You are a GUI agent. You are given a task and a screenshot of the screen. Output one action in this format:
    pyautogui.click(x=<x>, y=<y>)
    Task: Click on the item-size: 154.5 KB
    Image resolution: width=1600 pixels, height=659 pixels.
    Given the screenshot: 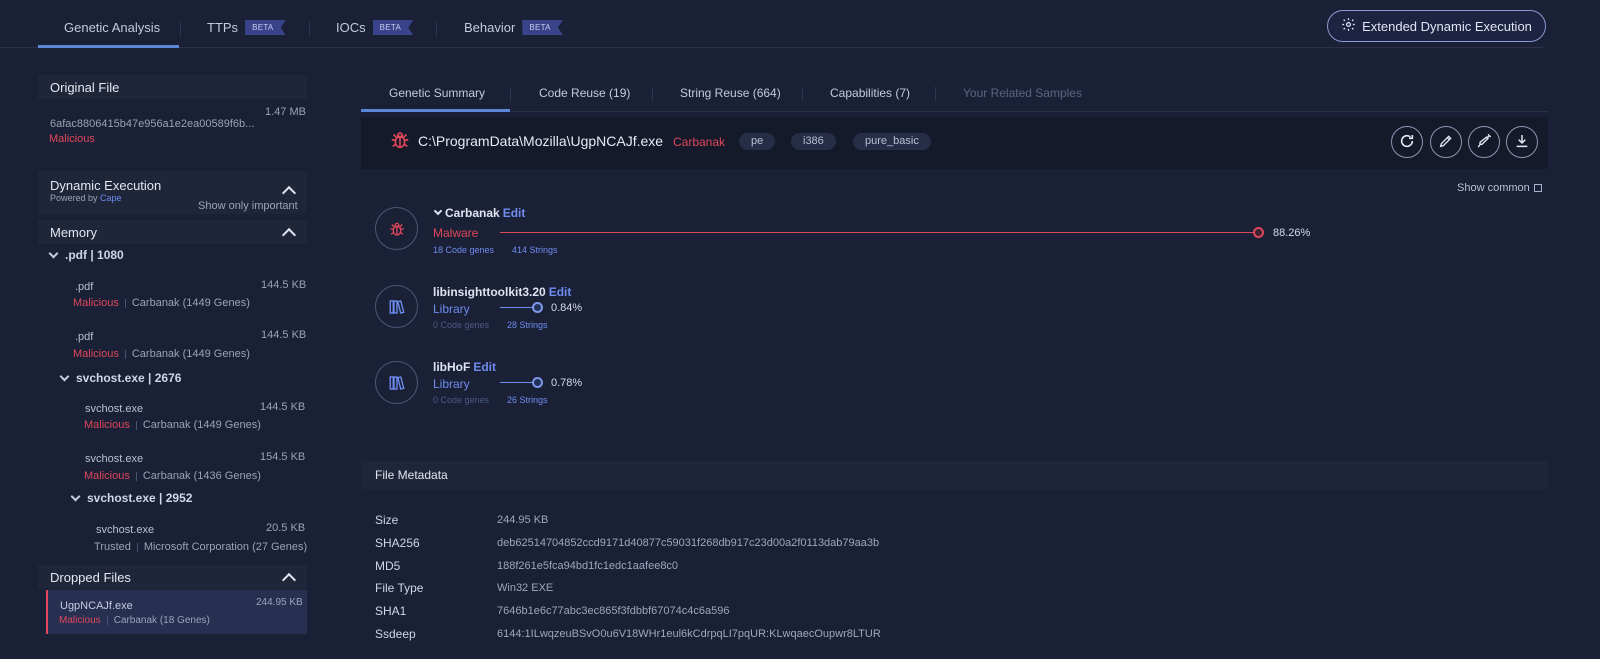 What is the action you would take?
    pyautogui.click(x=283, y=457)
    